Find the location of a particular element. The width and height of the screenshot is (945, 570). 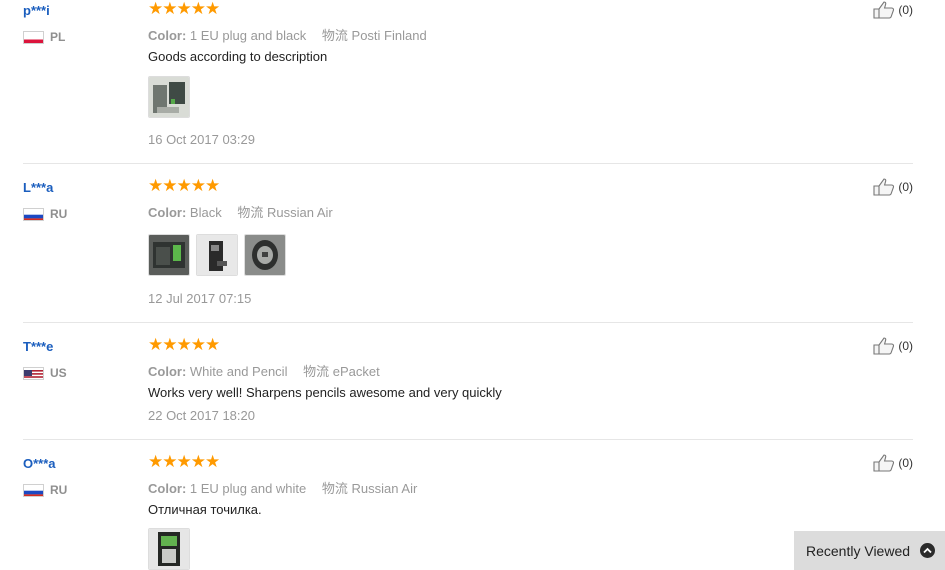

flag-pl-icon is located at coordinates (33, 37).